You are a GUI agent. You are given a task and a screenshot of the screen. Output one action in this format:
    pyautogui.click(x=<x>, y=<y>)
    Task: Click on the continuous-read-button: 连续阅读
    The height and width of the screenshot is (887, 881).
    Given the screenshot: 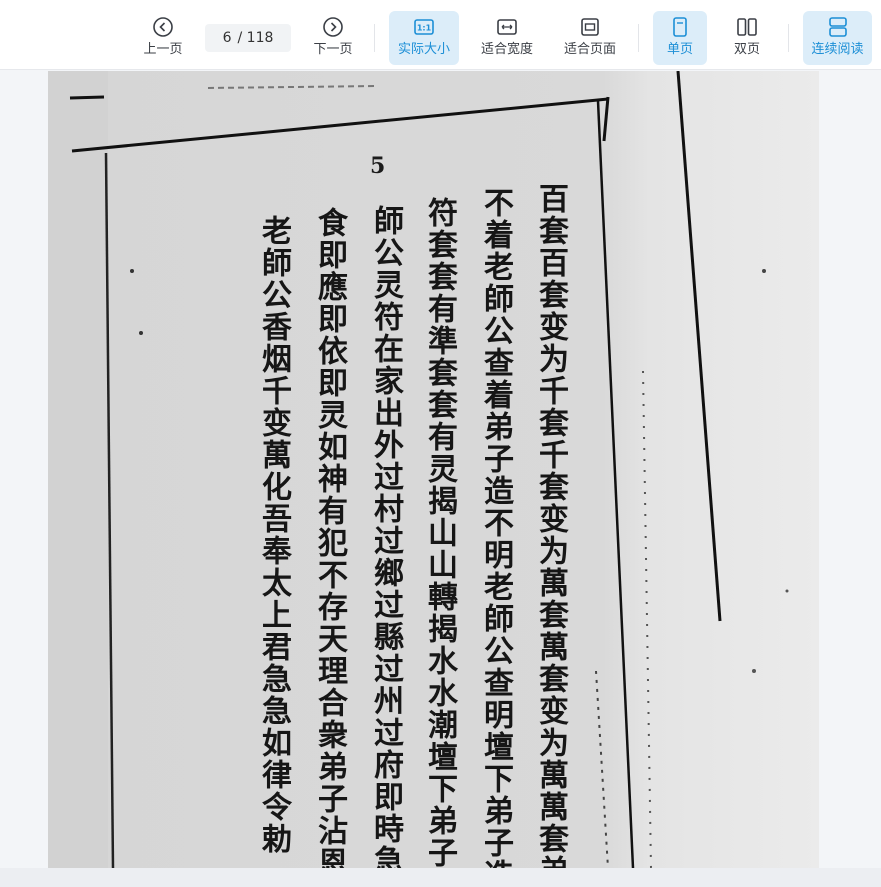 What is the action you would take?
    pyautogui.click(x=837, y=38)
    